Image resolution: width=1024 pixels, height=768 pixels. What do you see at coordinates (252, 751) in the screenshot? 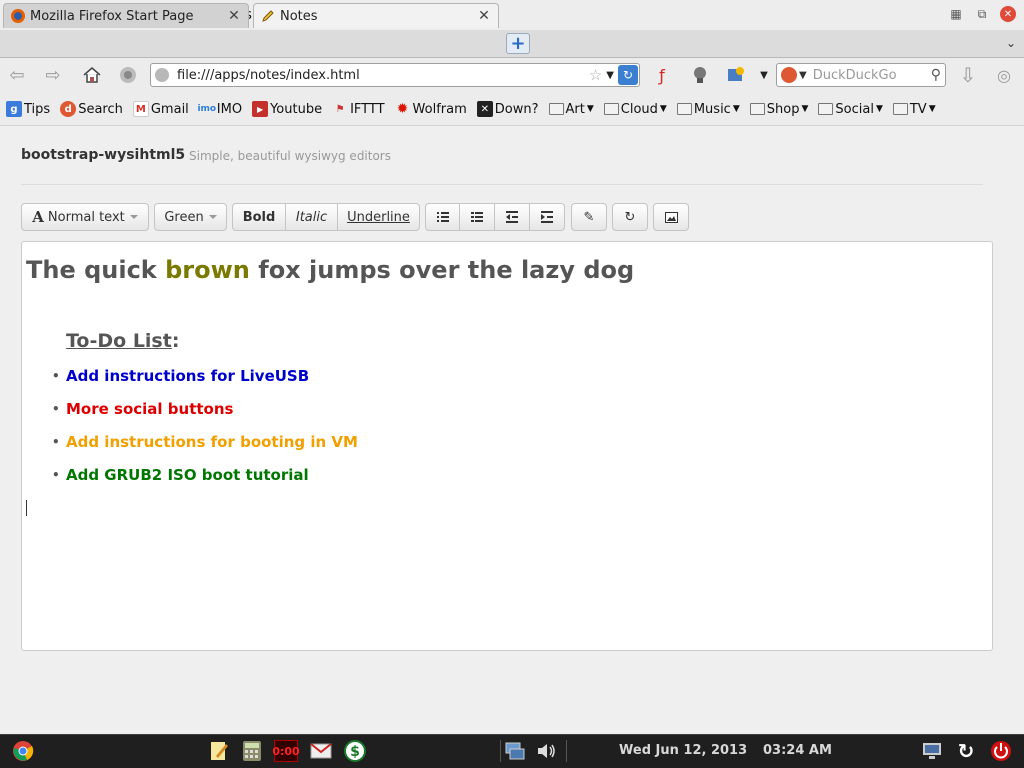
I see `calculator-icon` at bounding box center [252, 751].